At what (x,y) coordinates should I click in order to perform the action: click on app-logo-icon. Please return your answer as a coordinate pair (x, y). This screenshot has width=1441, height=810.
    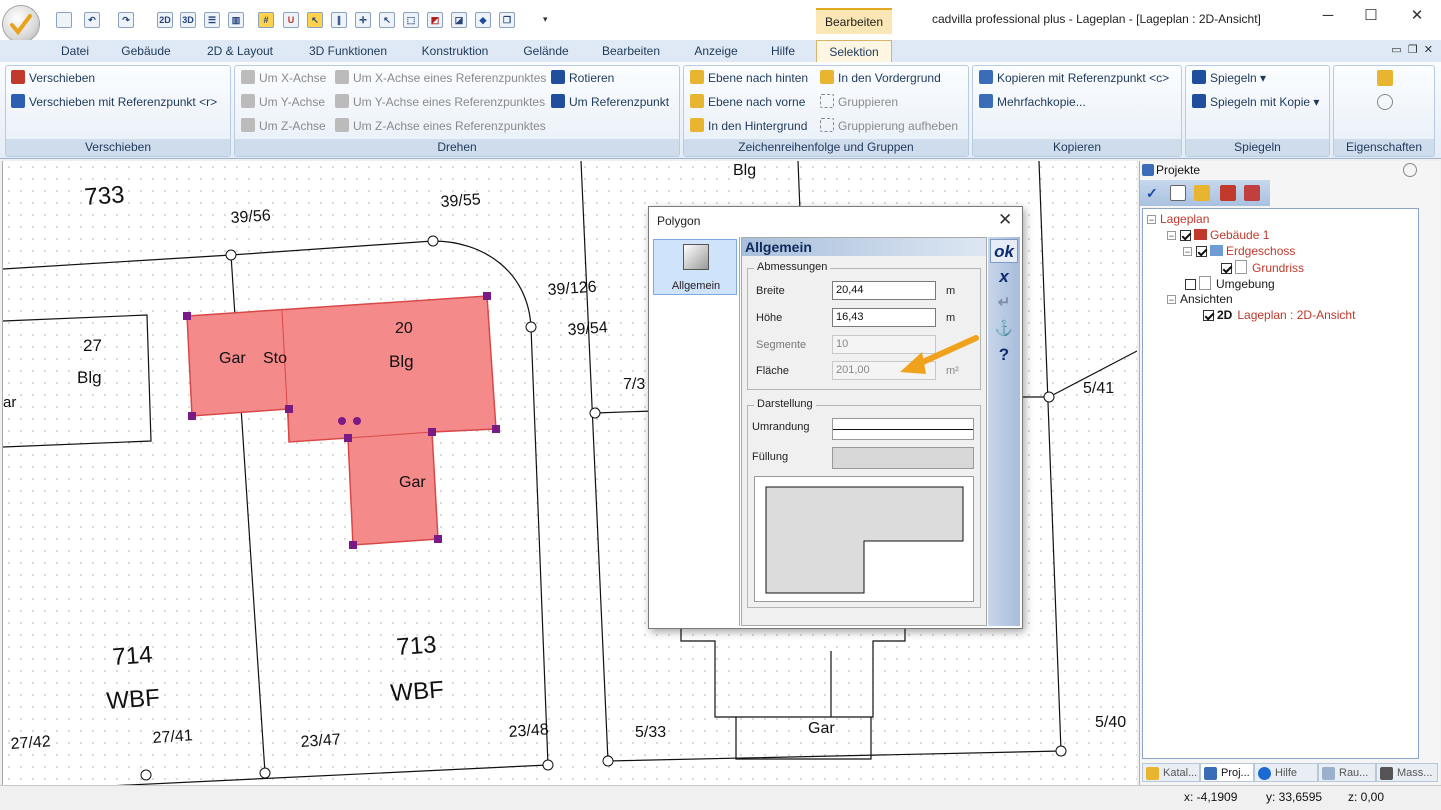
    Looking at the image, I should click on (21, 24).